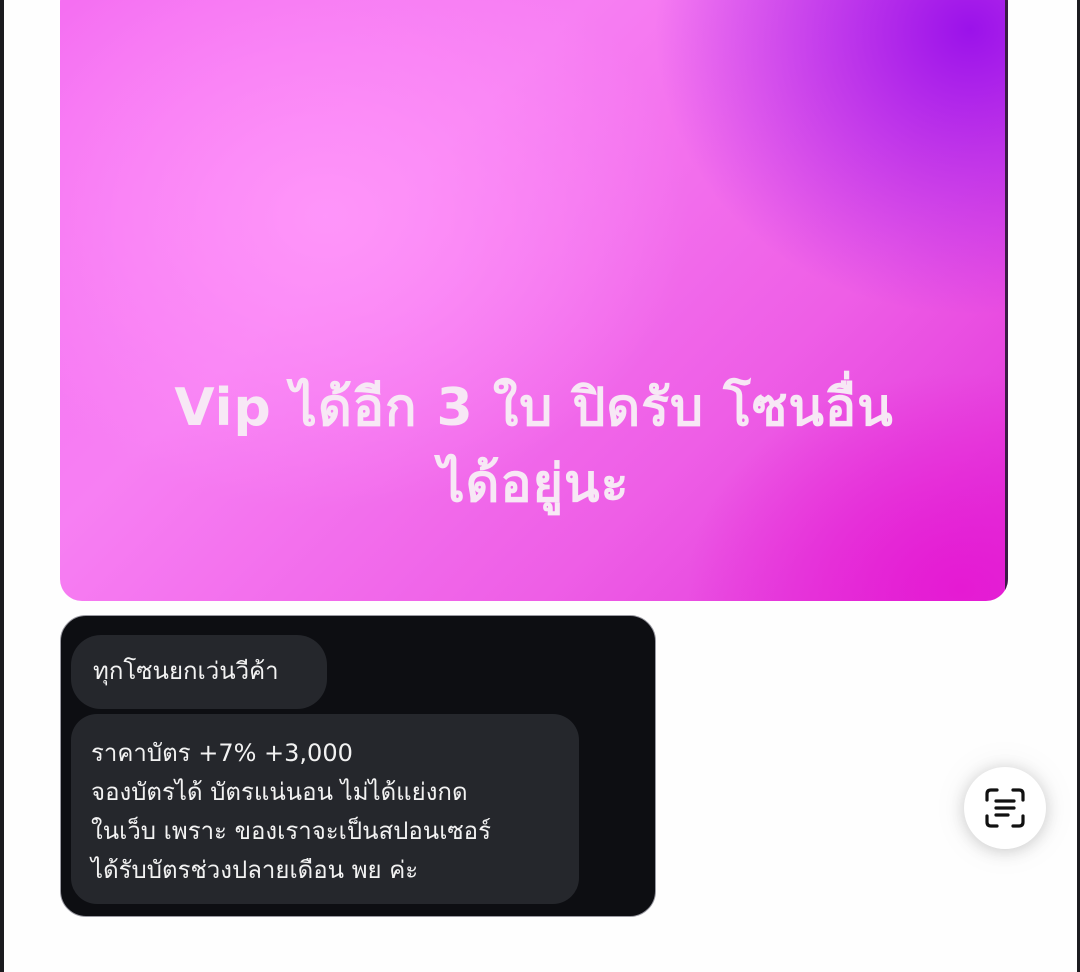  What do you see at coordinates (2, 486) in the screenshot?
I see `left-edge-strip` at bounding box center [2, 486].